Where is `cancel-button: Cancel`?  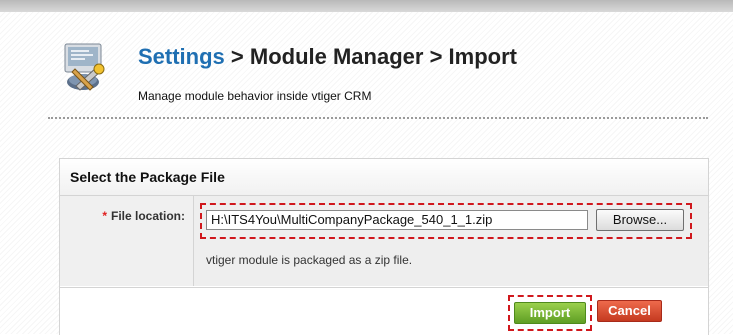
cancel-button: Cancel is located at coordinates (629, 311).